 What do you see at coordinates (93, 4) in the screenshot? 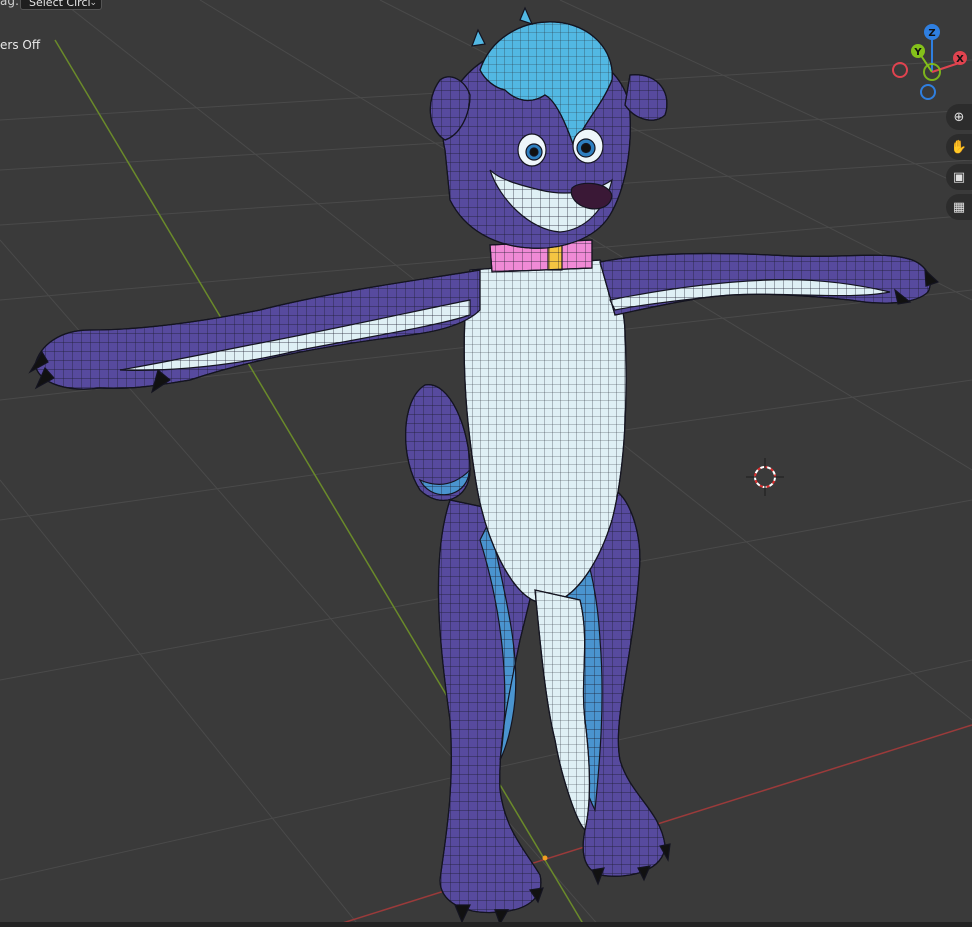
I see `chevron-down-icon: ⌄` at bounding box center [93, 4].